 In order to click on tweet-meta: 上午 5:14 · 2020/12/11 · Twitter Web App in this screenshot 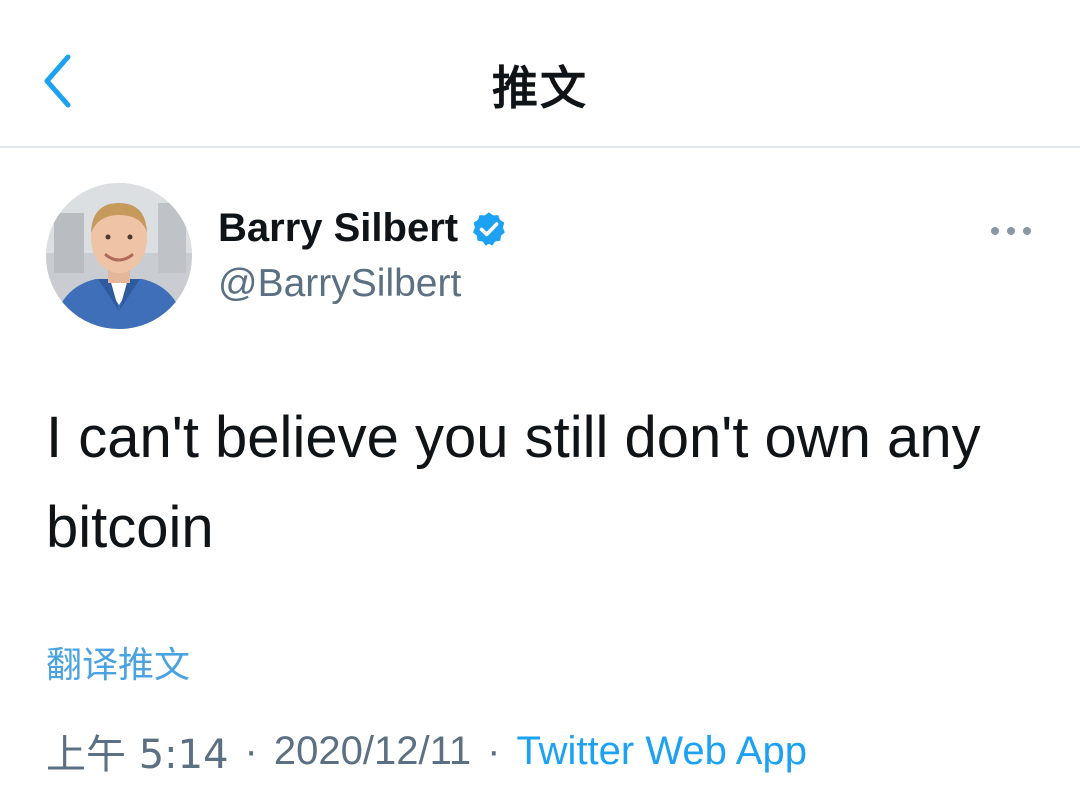, I will do `click(426, 751)`.